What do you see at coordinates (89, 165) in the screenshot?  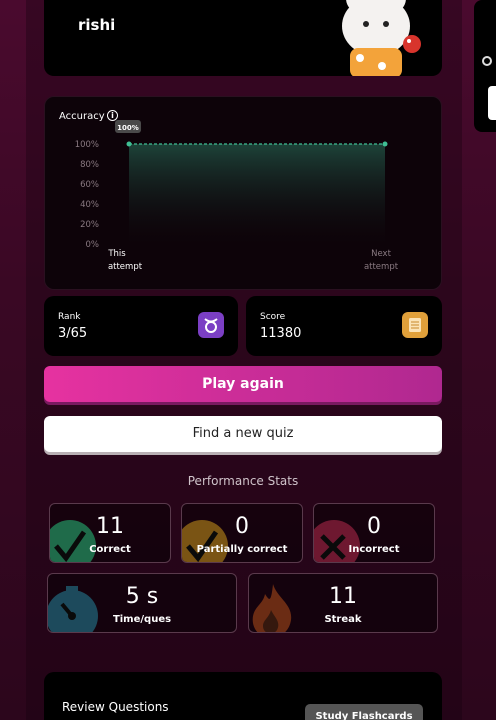 I see `y-tick-label: 80%` at bounding box center [89, 165].